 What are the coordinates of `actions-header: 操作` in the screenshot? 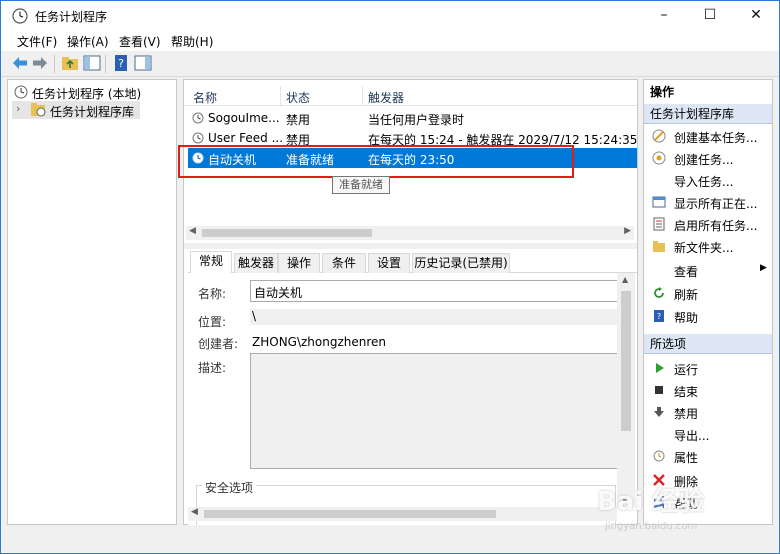 It's located at (662, 92).